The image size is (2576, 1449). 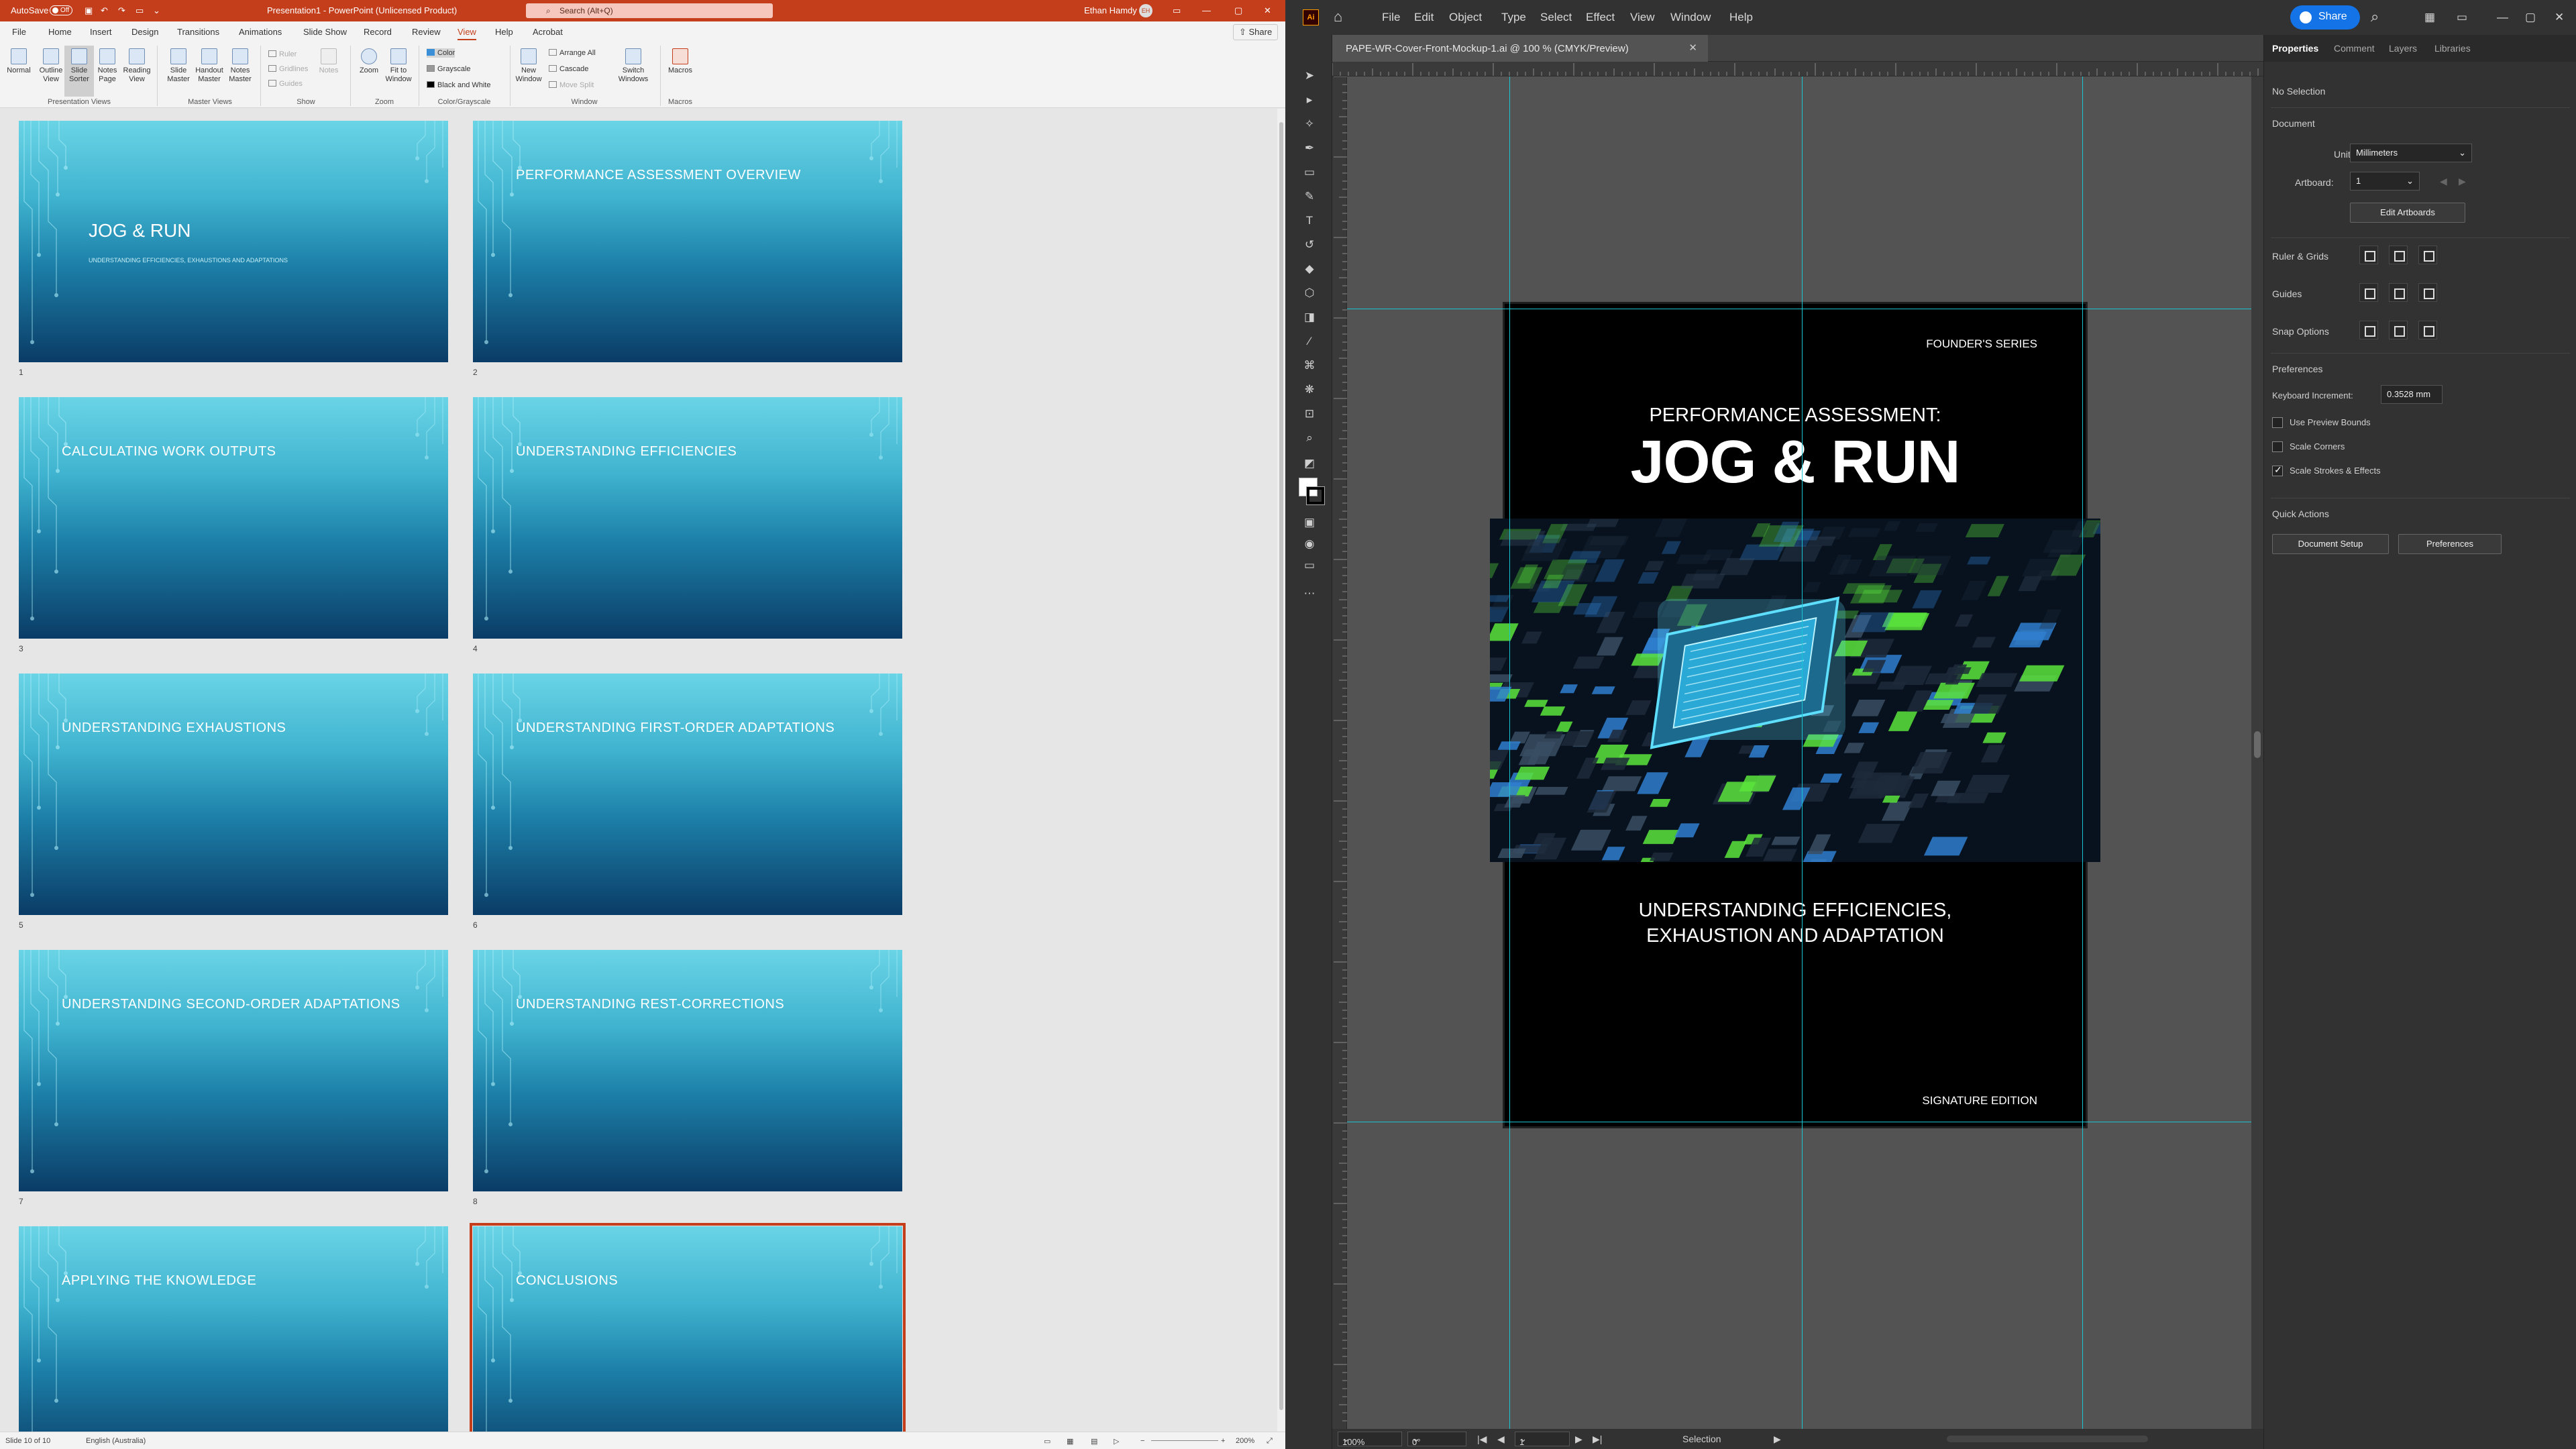 I want to click on artboard-dropdown: 1 ⌄, so click(x=2385, y=181).